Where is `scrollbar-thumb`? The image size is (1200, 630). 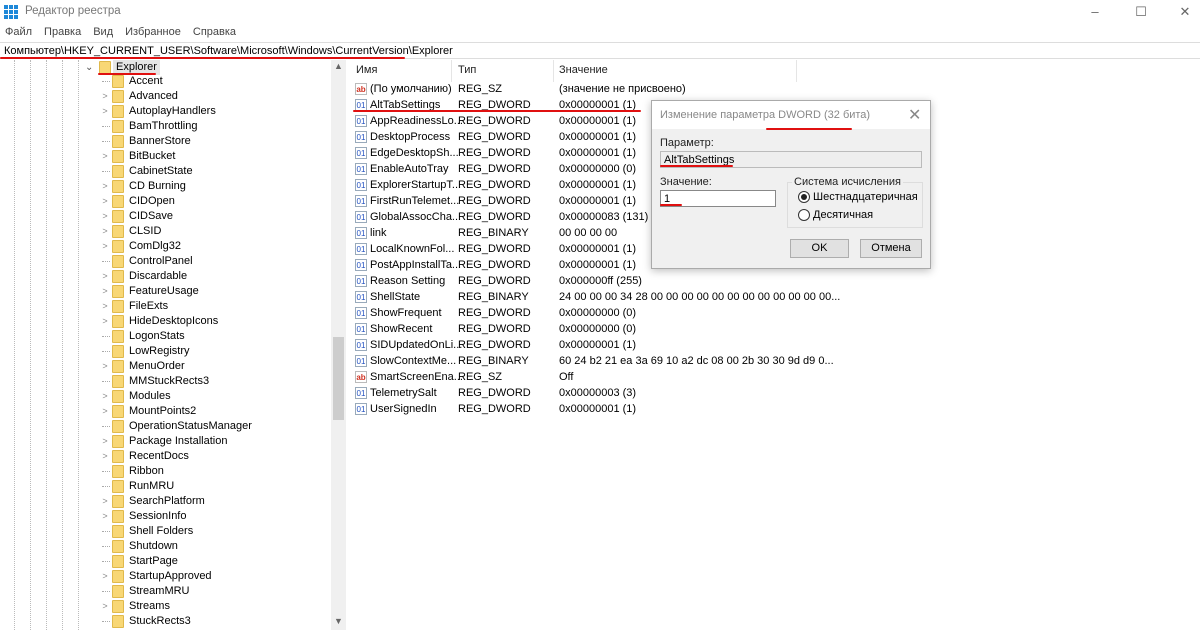
scrollbar-thumb is located at coordinates (338, 378).